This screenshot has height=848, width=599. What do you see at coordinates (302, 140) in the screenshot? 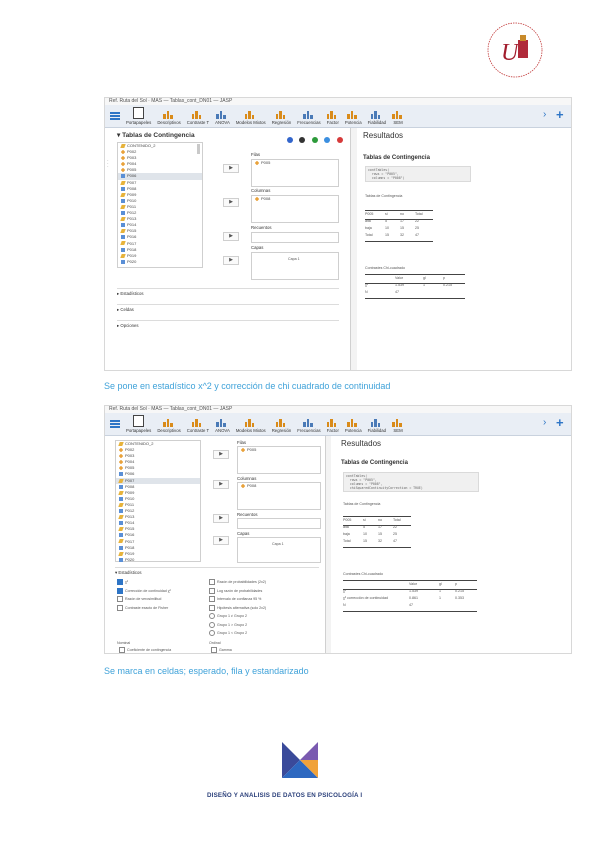
I see `edit-icon` at bounding box center [302, 140].